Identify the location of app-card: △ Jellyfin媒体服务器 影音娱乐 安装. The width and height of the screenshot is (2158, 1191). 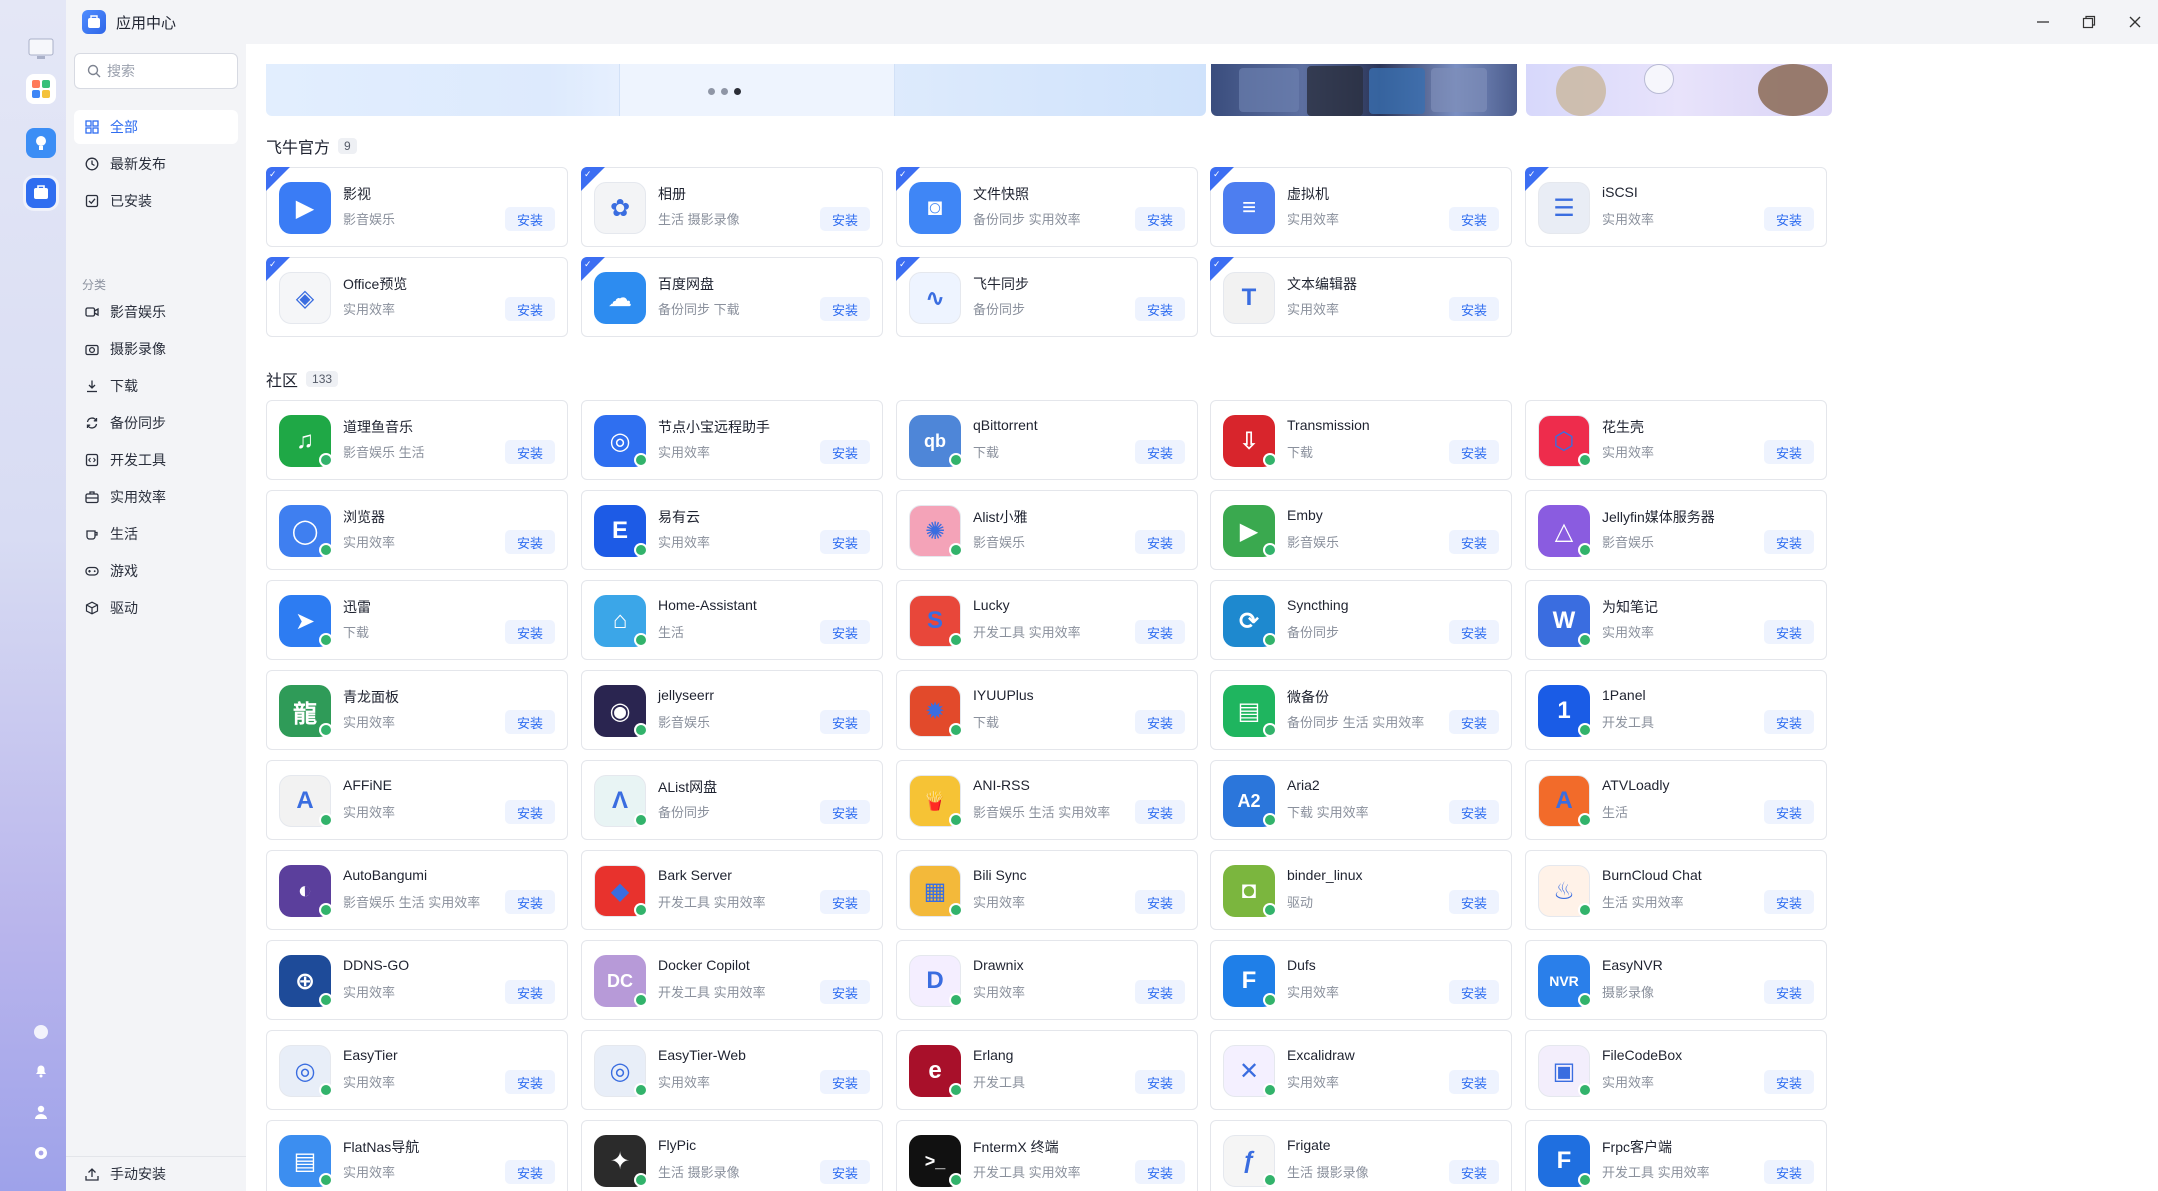
(1676, 530).